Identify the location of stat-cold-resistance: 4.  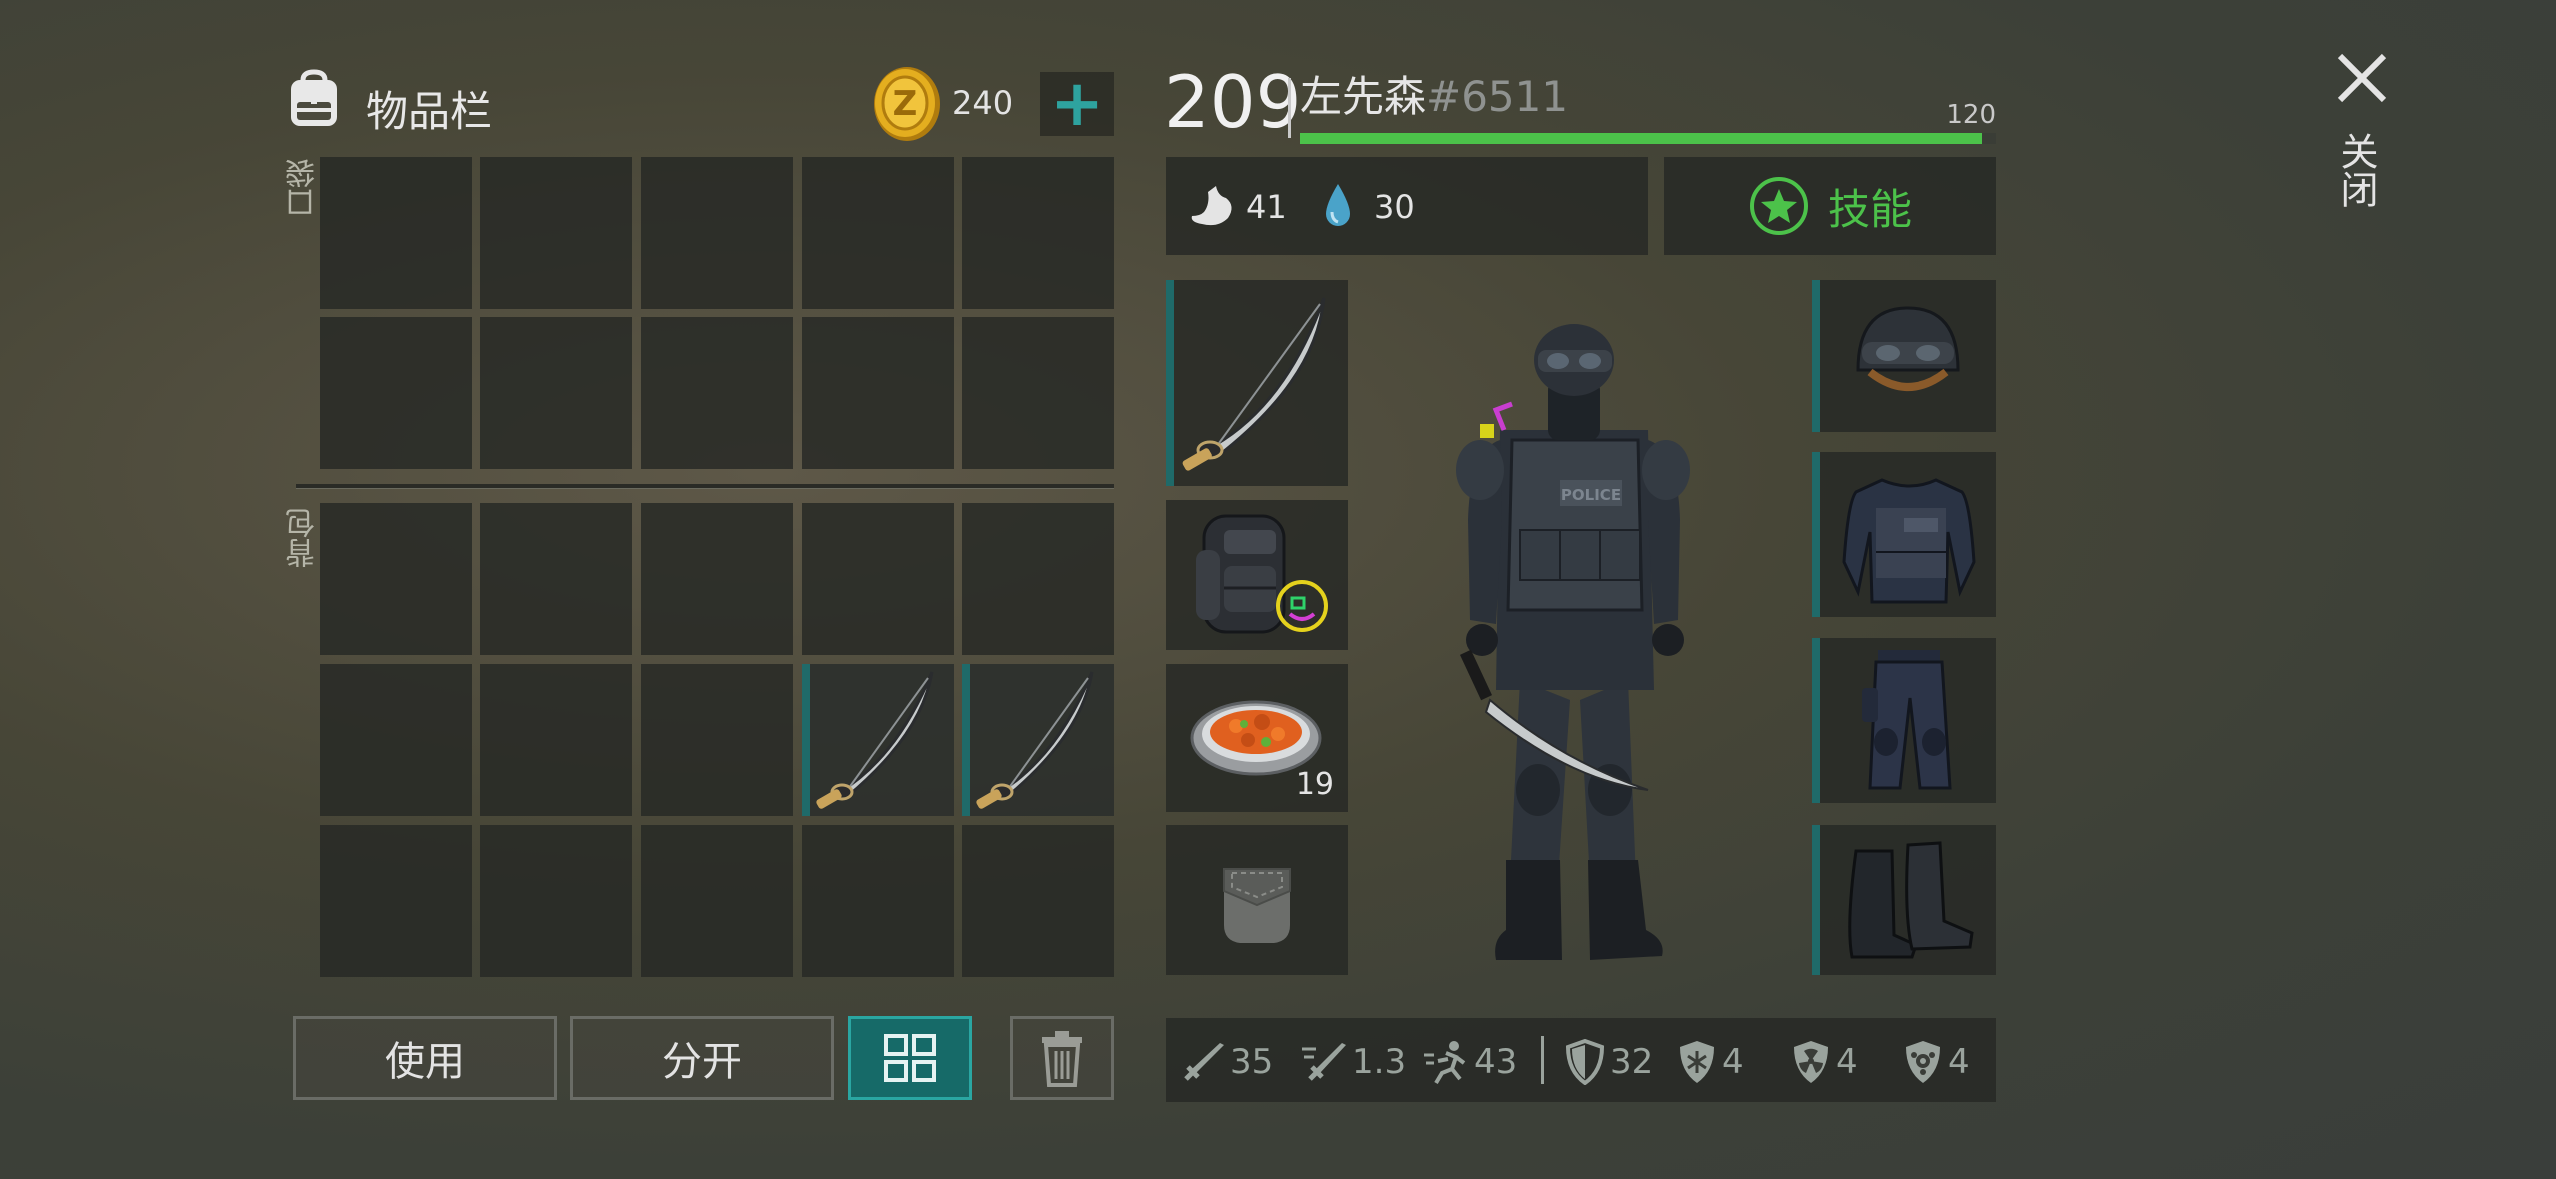
(1710, 1062).